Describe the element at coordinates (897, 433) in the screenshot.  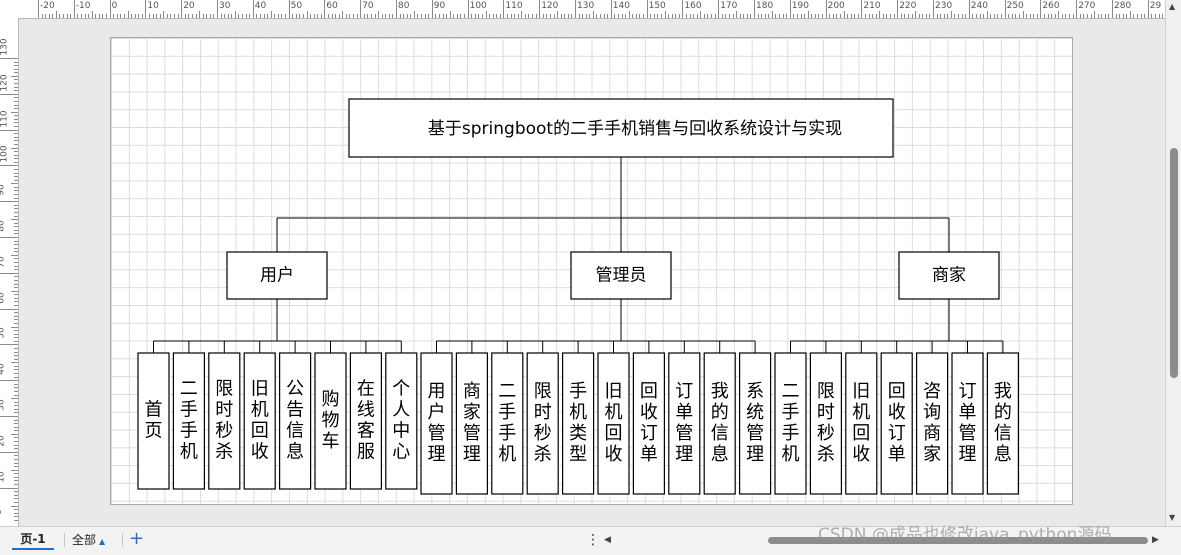
I see `function-node-char: 订` at that location.